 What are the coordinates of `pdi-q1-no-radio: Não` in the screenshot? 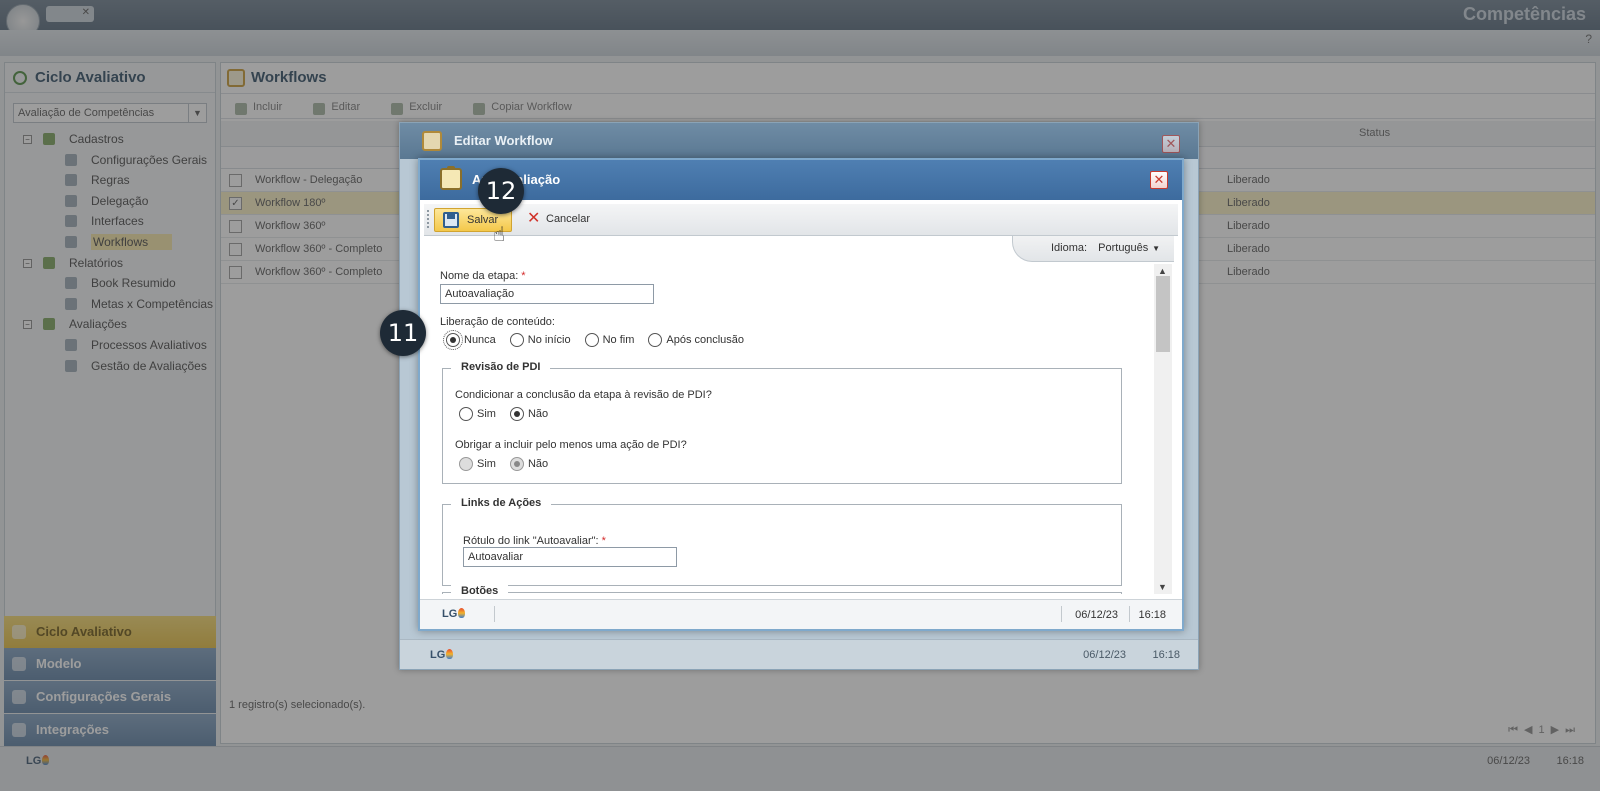 It's located at (528, 414).